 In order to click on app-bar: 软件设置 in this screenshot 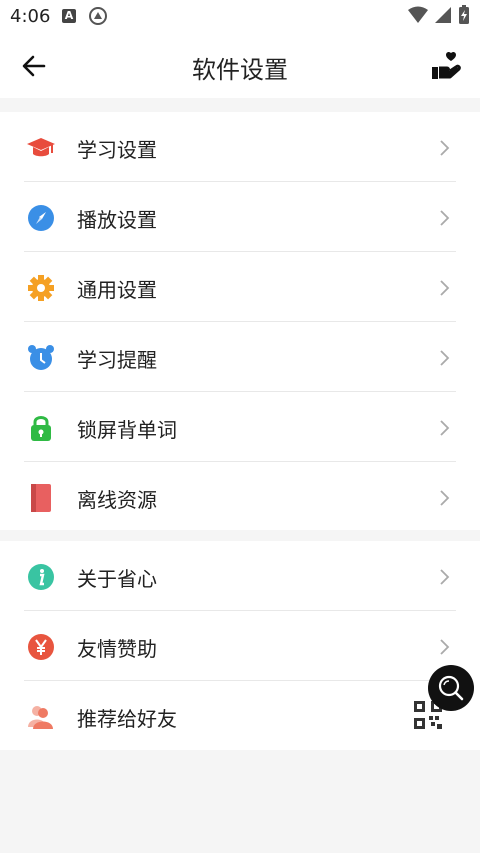, I will do `click(240, 66)`.